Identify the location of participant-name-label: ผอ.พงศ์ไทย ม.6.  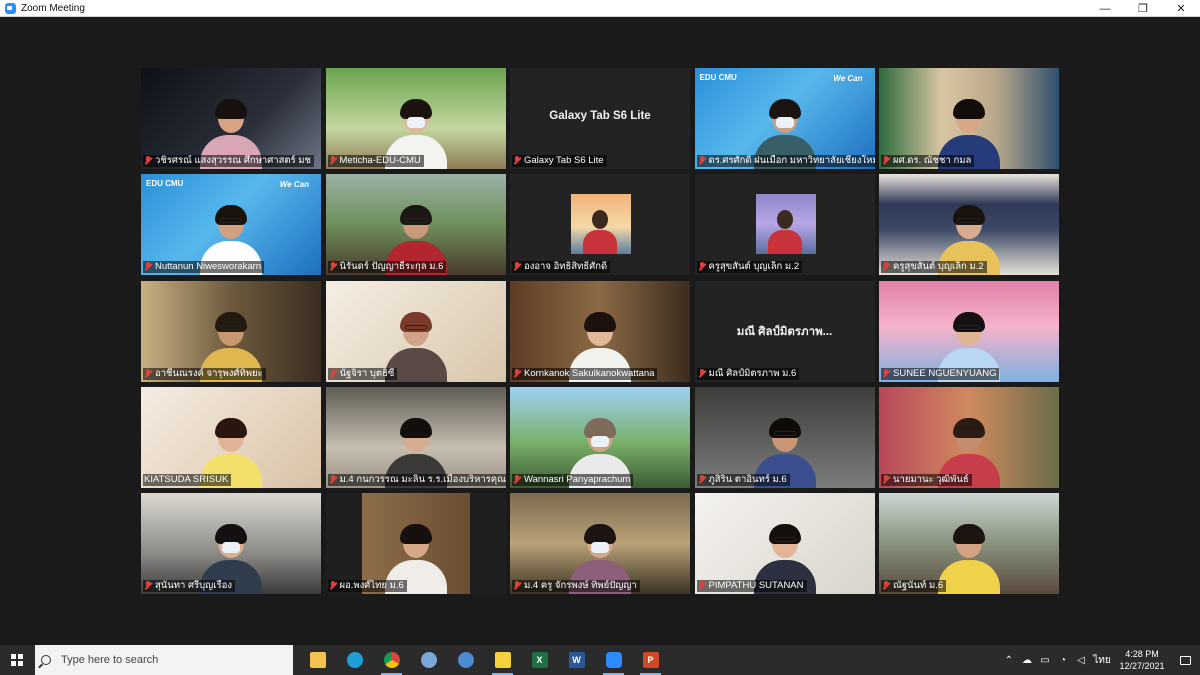
(367, 586).